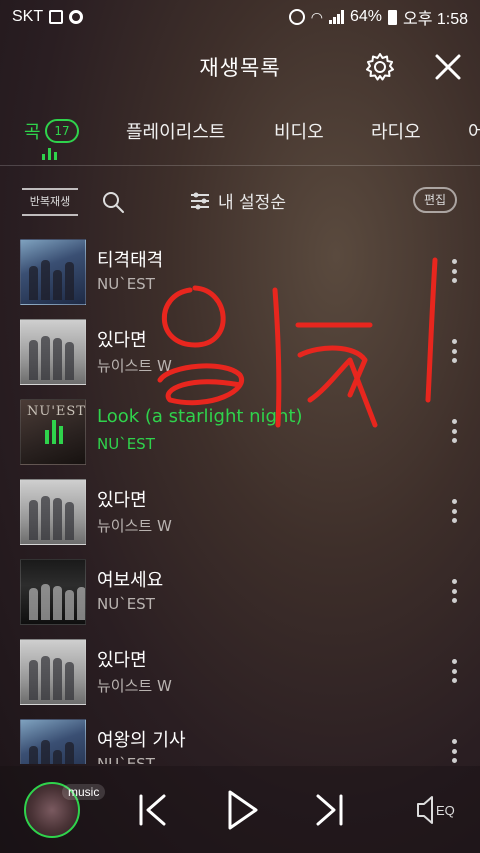  Describe the element at coordinates (435, 200) in the screenshot. I see `edit-button: 편집` at that location.